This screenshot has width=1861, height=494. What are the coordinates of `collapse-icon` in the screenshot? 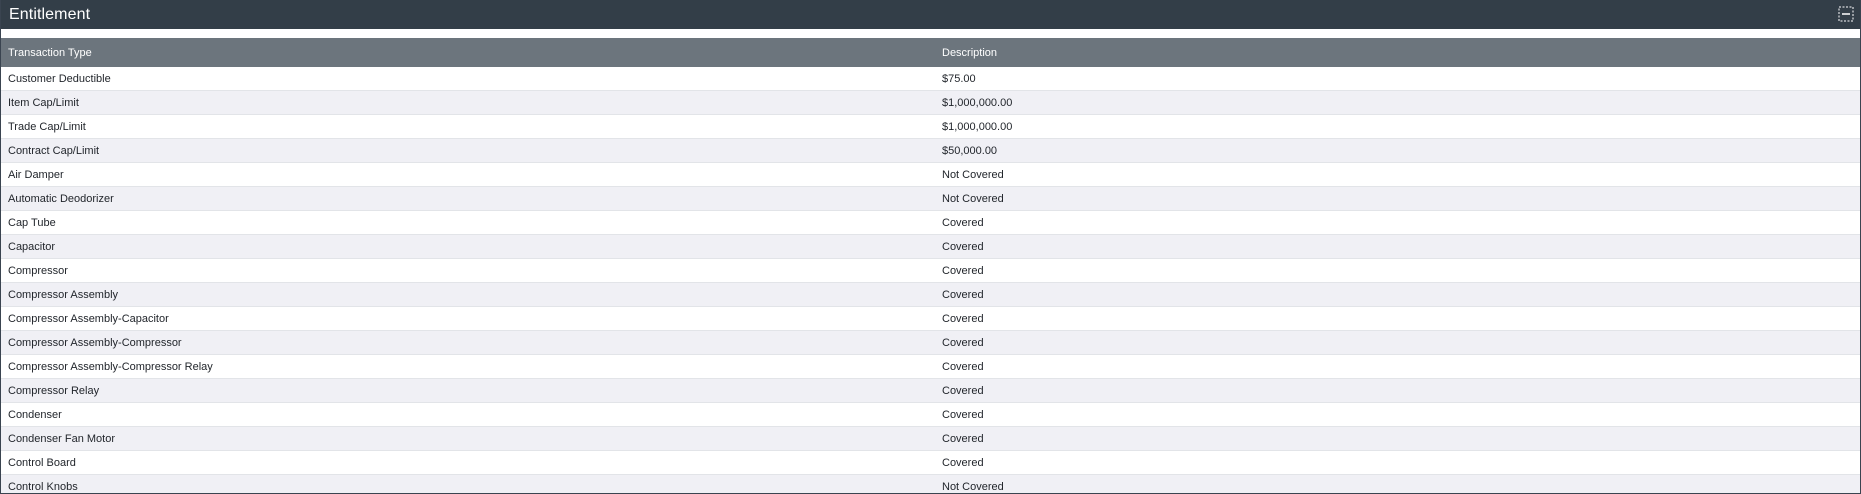 It's located at (1846, 14).